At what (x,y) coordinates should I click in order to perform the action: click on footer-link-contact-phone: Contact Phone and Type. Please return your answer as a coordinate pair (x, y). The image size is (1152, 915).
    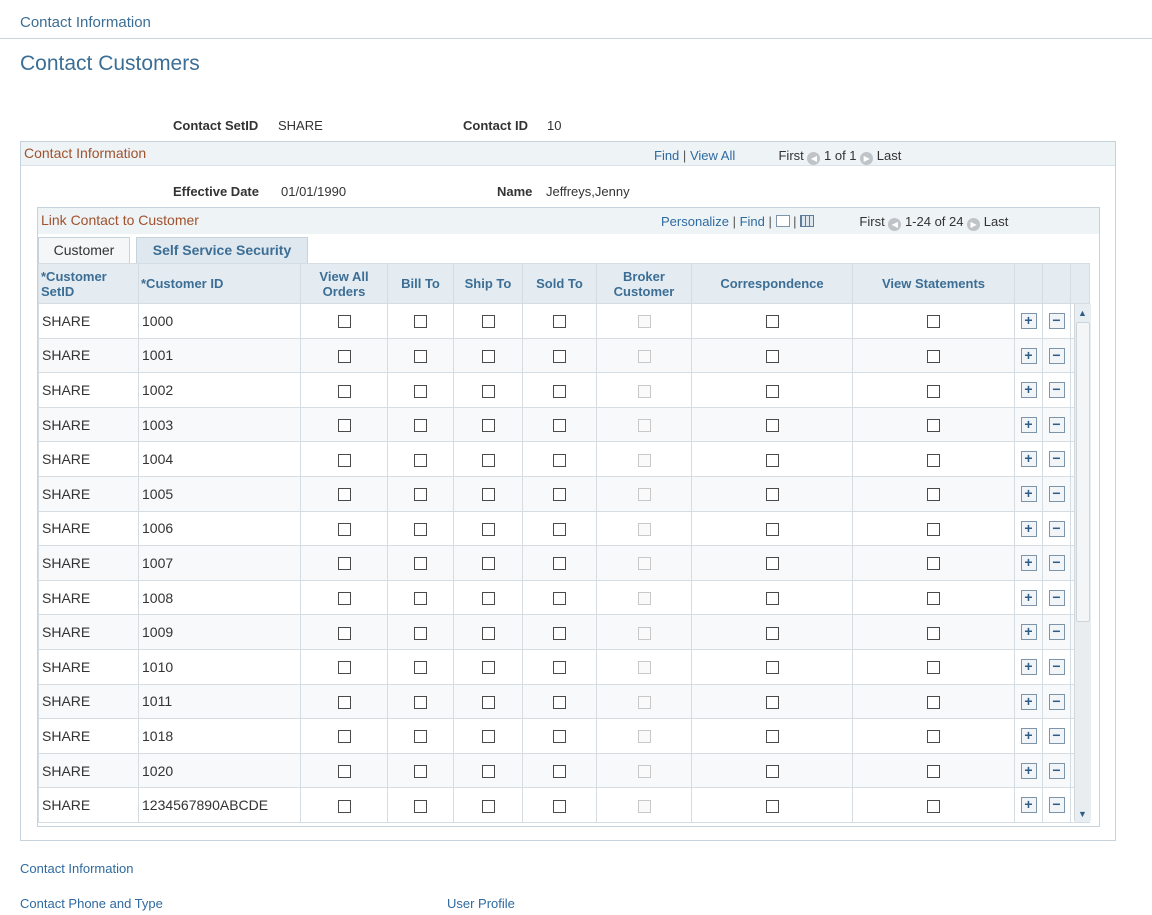
    Looking at the image, I should click on (91, 903).